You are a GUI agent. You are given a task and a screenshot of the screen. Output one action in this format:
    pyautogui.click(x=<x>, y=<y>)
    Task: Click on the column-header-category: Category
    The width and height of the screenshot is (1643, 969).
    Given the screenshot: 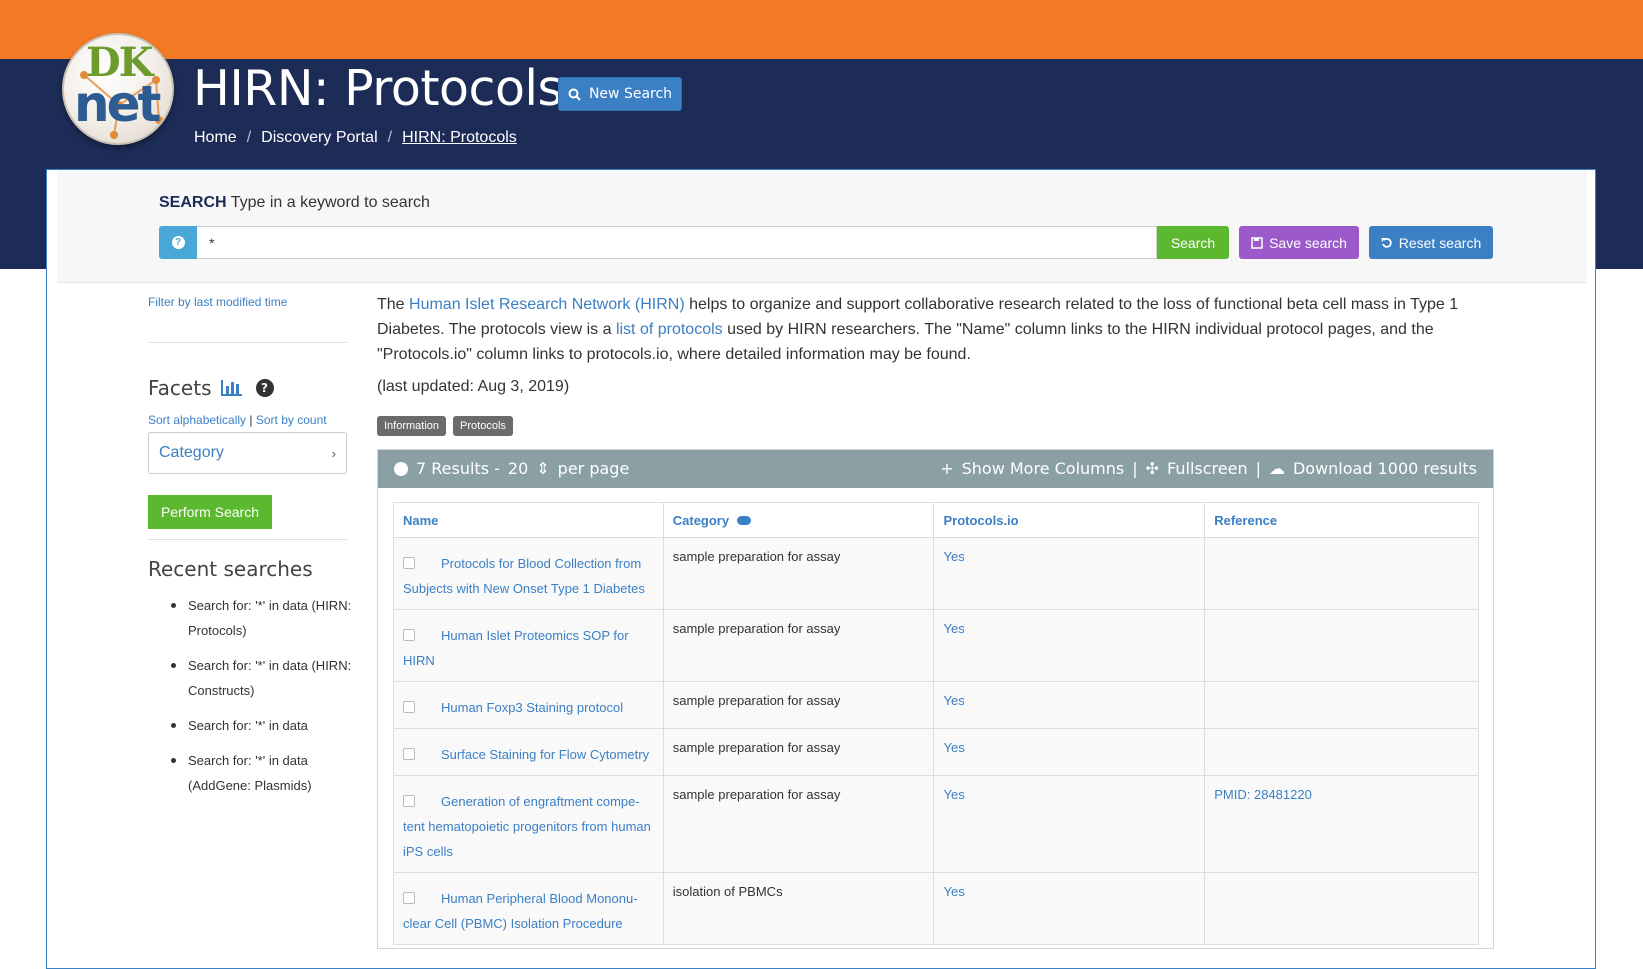 What is the action you would take?
    pyautogui.click(x=798, y=520)
    